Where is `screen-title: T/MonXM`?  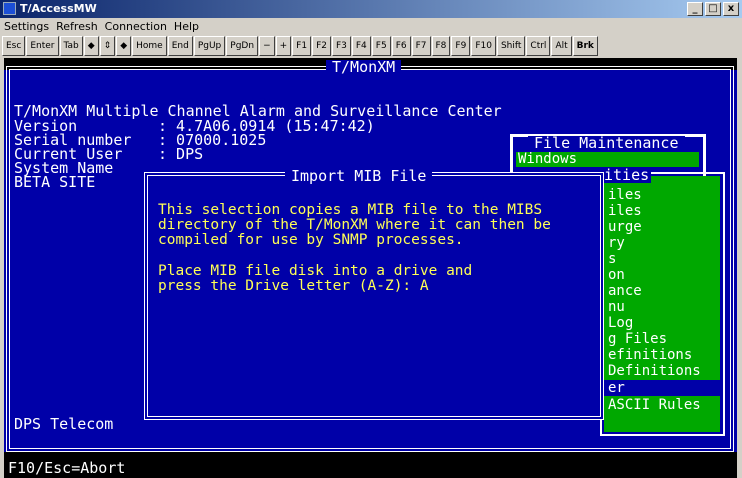
screen-title: T/MonXM is located at coordinates (364, 67).